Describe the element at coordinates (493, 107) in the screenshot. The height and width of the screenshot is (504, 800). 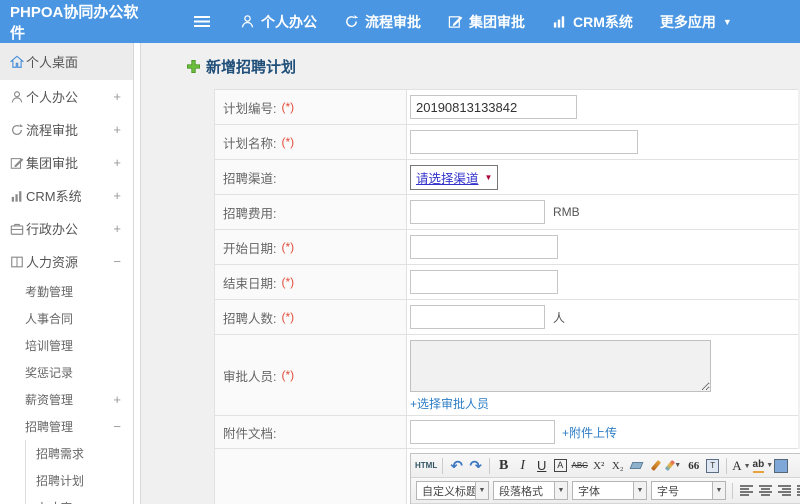
I see `plan-code-input` at that location.